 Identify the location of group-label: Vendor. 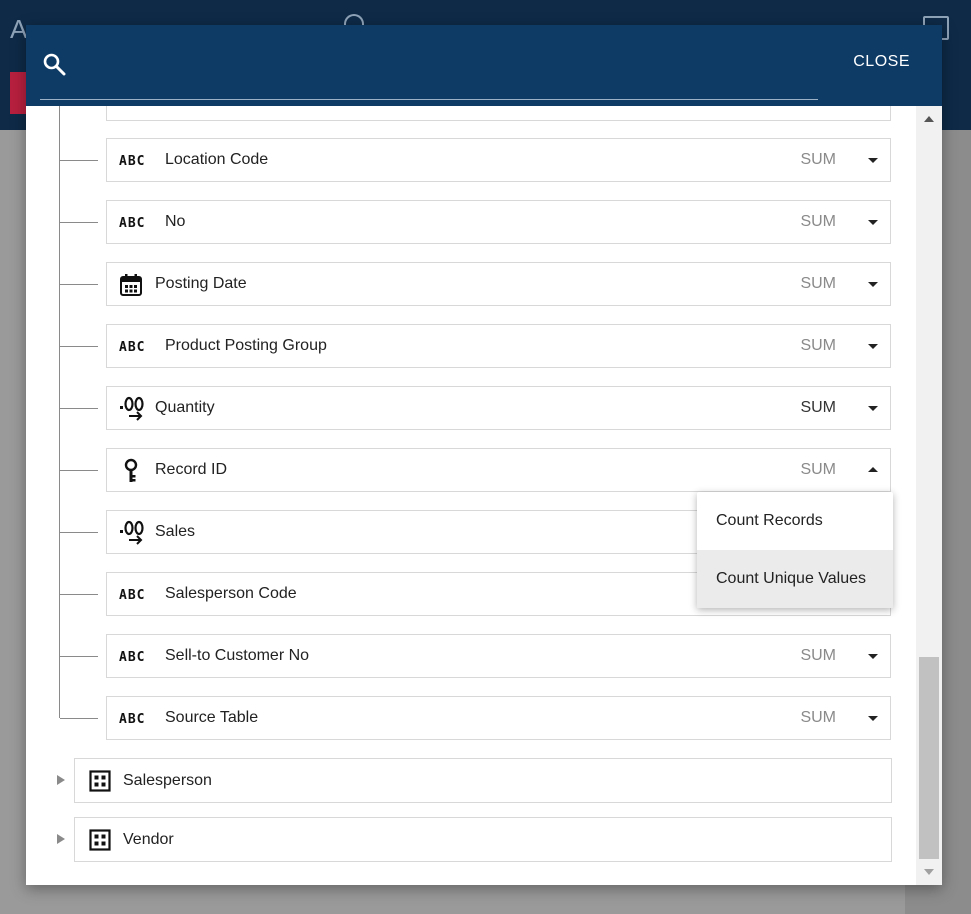
(148, 839).